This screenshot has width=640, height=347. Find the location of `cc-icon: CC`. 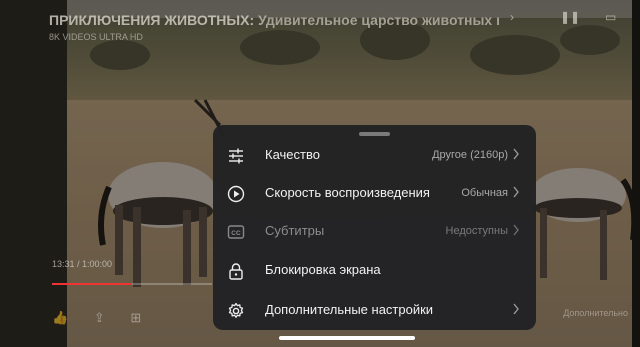

cc-icon: CC is located at coordinates (236, 232).